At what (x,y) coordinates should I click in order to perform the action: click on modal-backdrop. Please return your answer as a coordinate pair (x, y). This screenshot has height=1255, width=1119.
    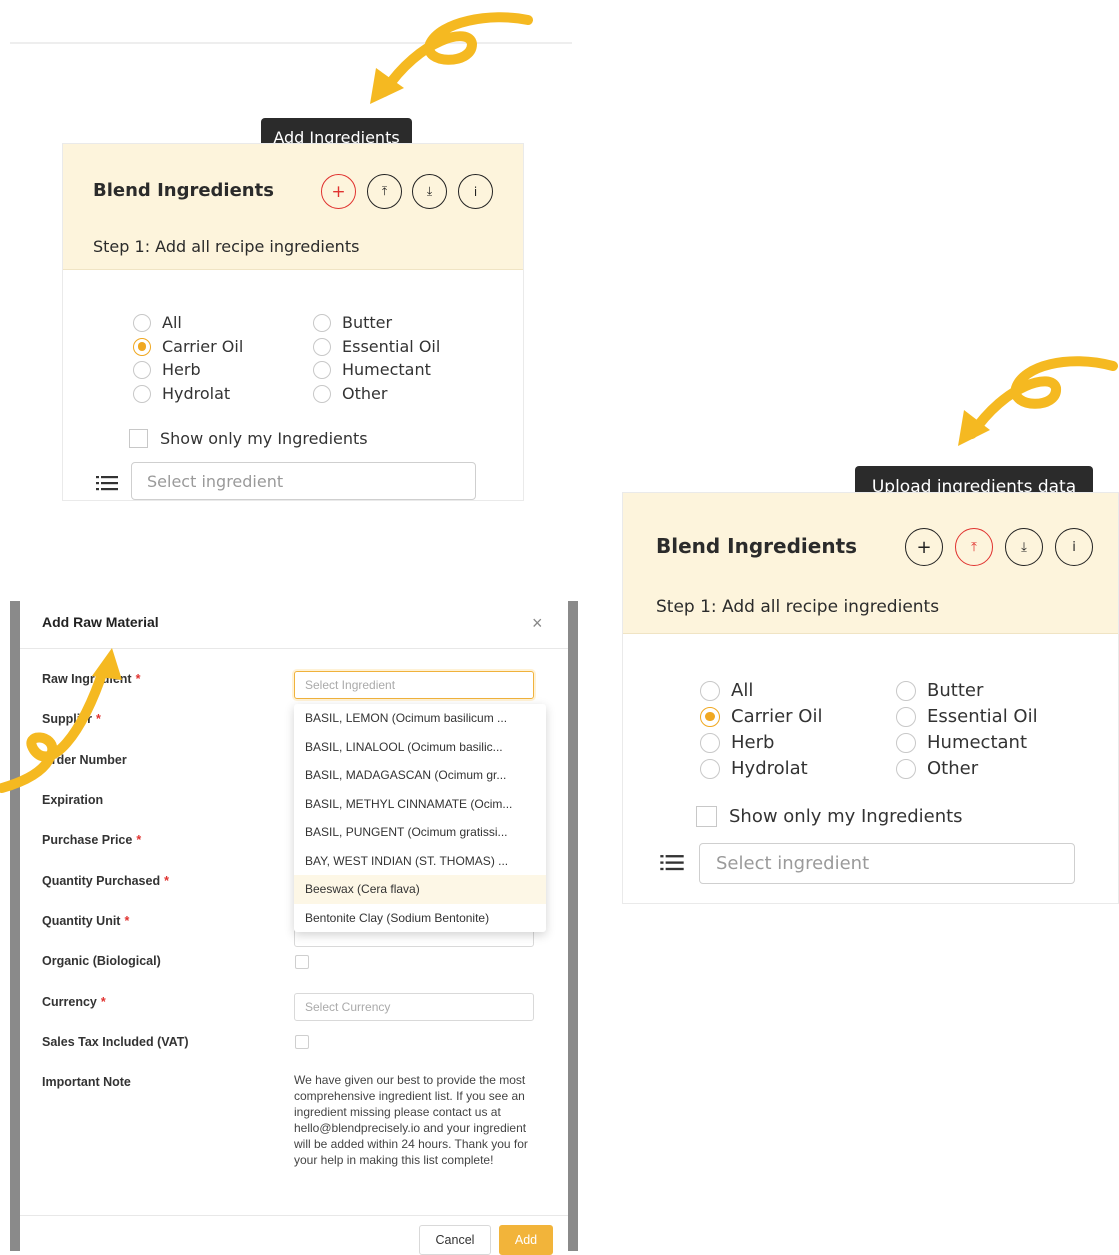
    Looking at the image, I should click on (573, 926).